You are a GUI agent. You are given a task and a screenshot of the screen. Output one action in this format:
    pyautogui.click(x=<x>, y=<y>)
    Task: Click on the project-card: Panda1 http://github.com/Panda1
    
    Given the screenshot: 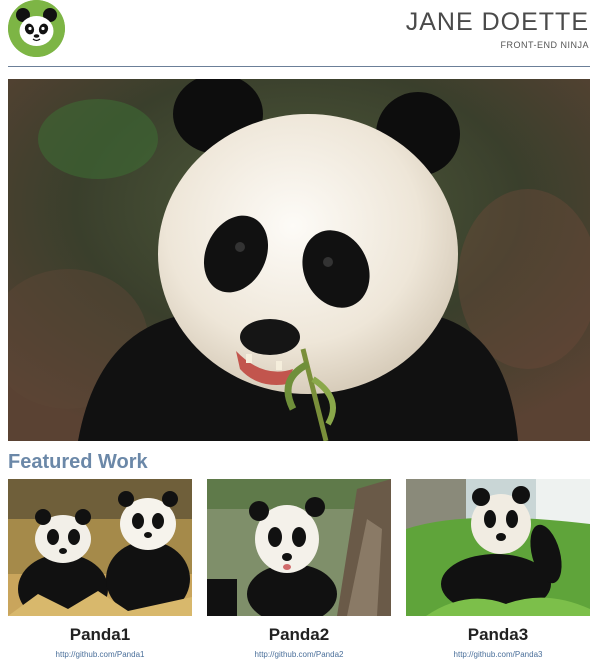 What is the action you would take?
    pyautogui.click(x=100, y=569)
    